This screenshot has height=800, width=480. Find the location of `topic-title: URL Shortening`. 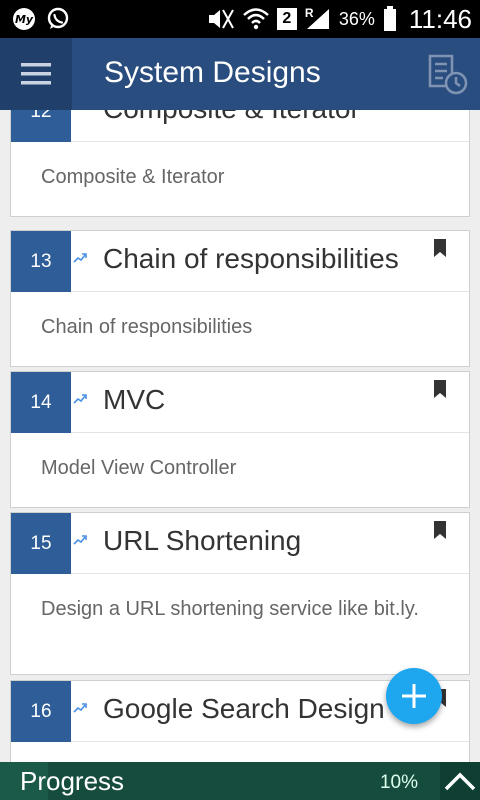

topic-title: URL Shortening is located at coordinates (202, 540).